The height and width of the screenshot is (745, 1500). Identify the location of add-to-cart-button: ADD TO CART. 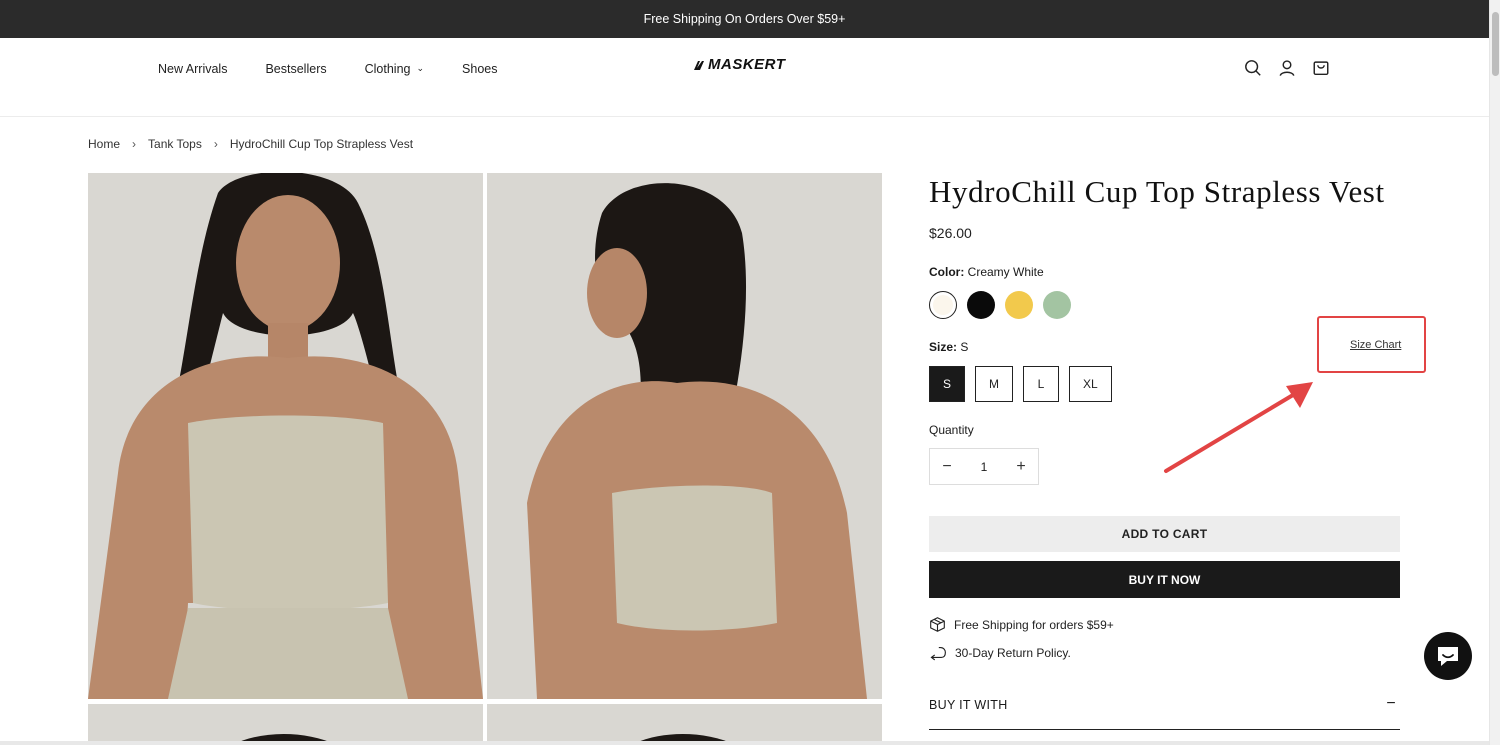
(1164, 534).